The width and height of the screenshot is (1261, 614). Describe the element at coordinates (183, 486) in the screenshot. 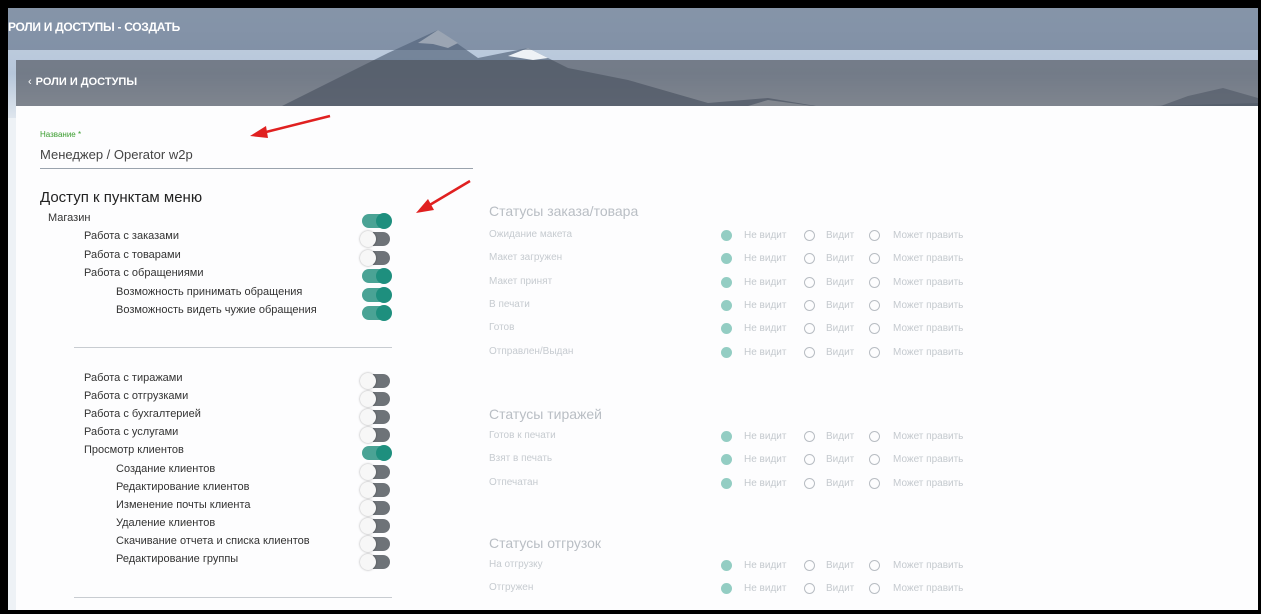

I see `menu-item-label: Редактирование клиентов` at that location.